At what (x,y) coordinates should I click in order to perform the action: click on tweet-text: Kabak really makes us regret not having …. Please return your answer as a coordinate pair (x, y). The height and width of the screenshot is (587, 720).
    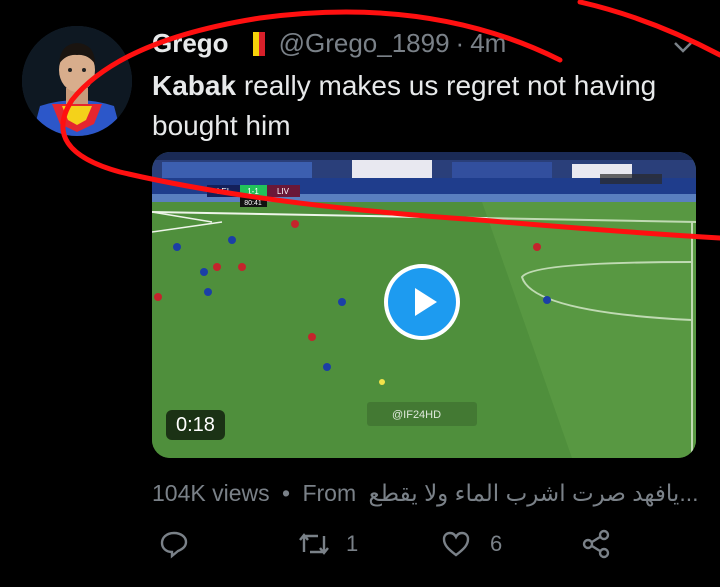
    Looking at the image, I should click on (432, 106).